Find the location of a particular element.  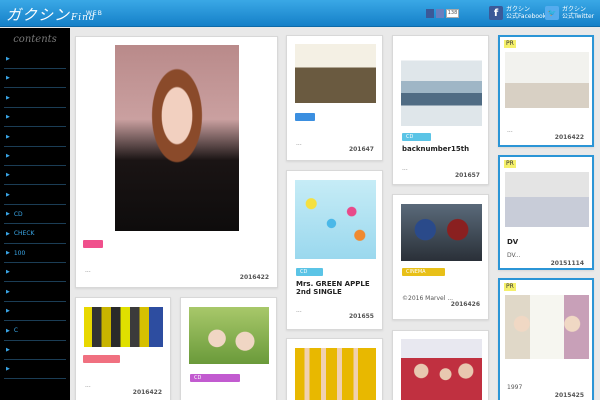

card-excerpt: 1997 is located at coordinates (515, 387).